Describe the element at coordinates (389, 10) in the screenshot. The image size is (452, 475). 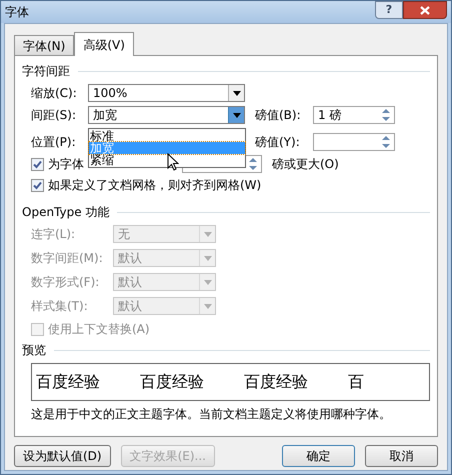
I see `help-button: ?` at that location.